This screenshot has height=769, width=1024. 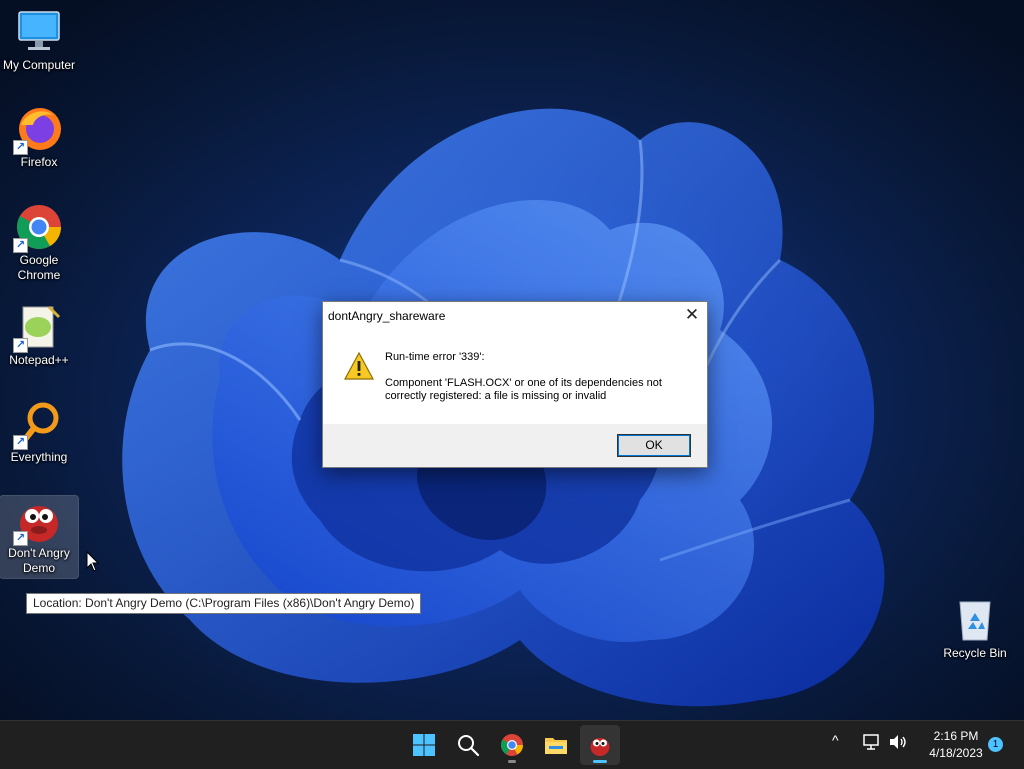 I want to click on desktop-icon-recycle-bin: Recycle Bin, so click(x=975, y=628).